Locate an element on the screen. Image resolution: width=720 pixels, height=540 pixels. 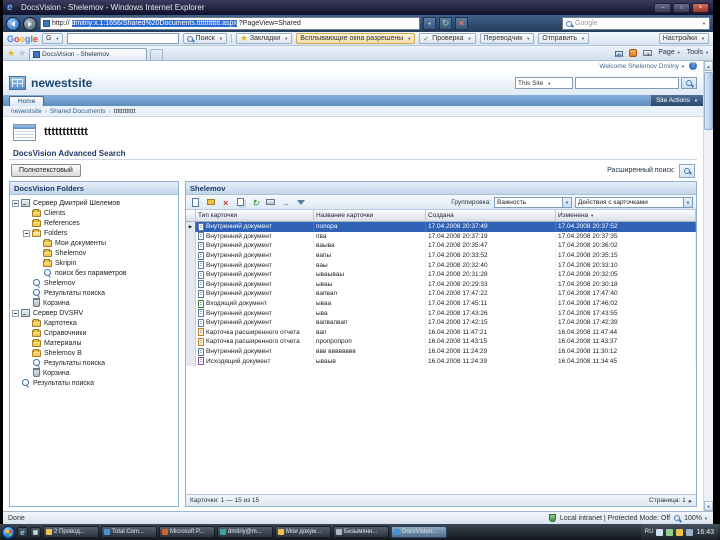
google-g-menu-button: G is located at coordinates (53, 38).